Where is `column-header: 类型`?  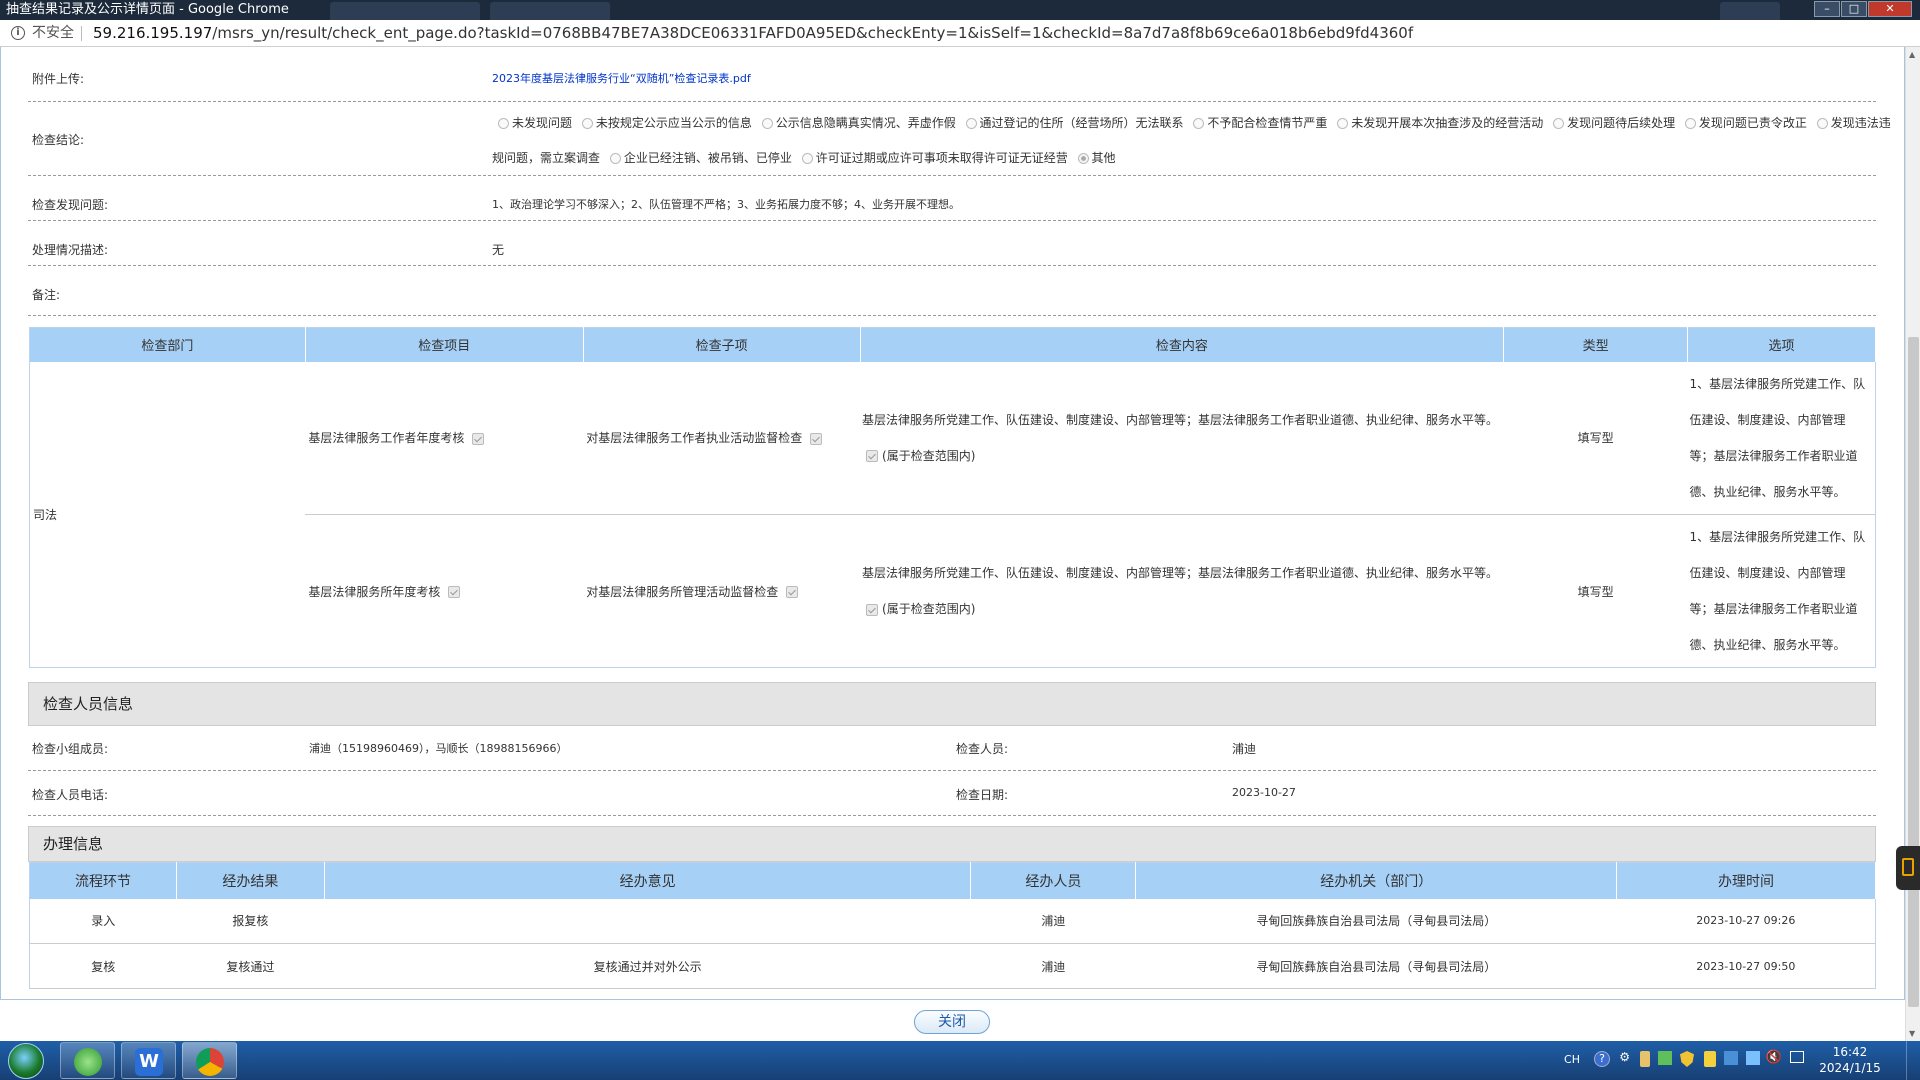 column-header: 类型 is located at coordinates (1596, 344).